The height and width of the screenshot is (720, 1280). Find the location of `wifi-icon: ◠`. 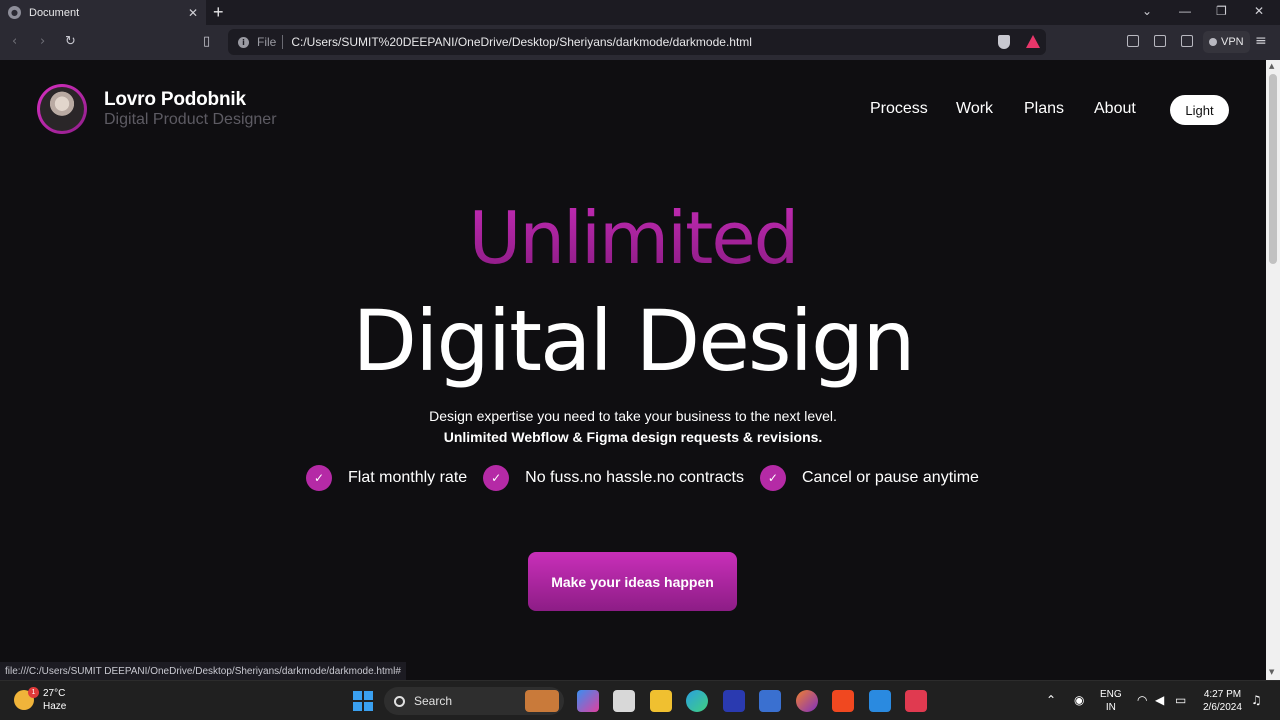

wifi-icon: ◠ is located at coordinates (1142, 700).